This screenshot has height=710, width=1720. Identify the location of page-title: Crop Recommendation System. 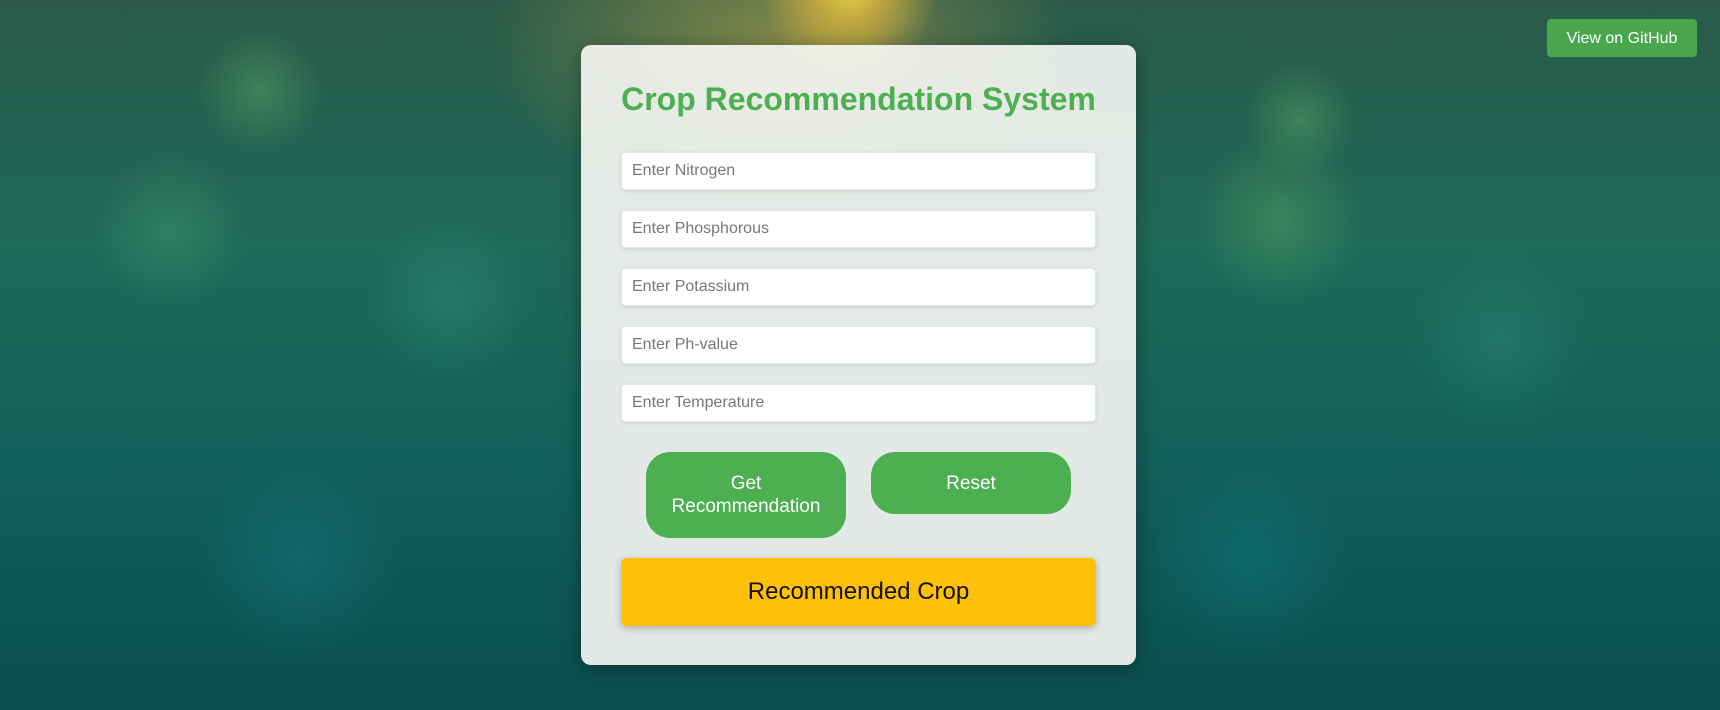
(858, 99).